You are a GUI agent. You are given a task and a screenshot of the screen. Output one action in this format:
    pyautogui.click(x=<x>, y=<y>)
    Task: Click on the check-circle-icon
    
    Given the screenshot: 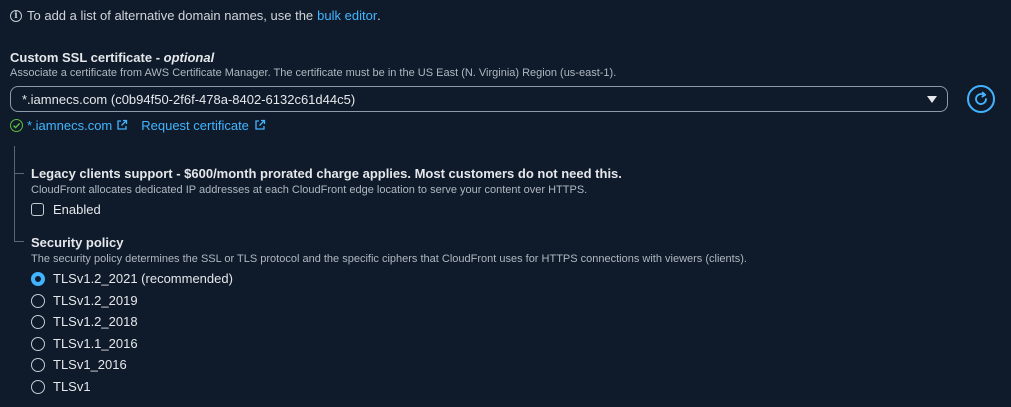 What is the action you would take?
    pyautogui.click(x=16, y=125)
    